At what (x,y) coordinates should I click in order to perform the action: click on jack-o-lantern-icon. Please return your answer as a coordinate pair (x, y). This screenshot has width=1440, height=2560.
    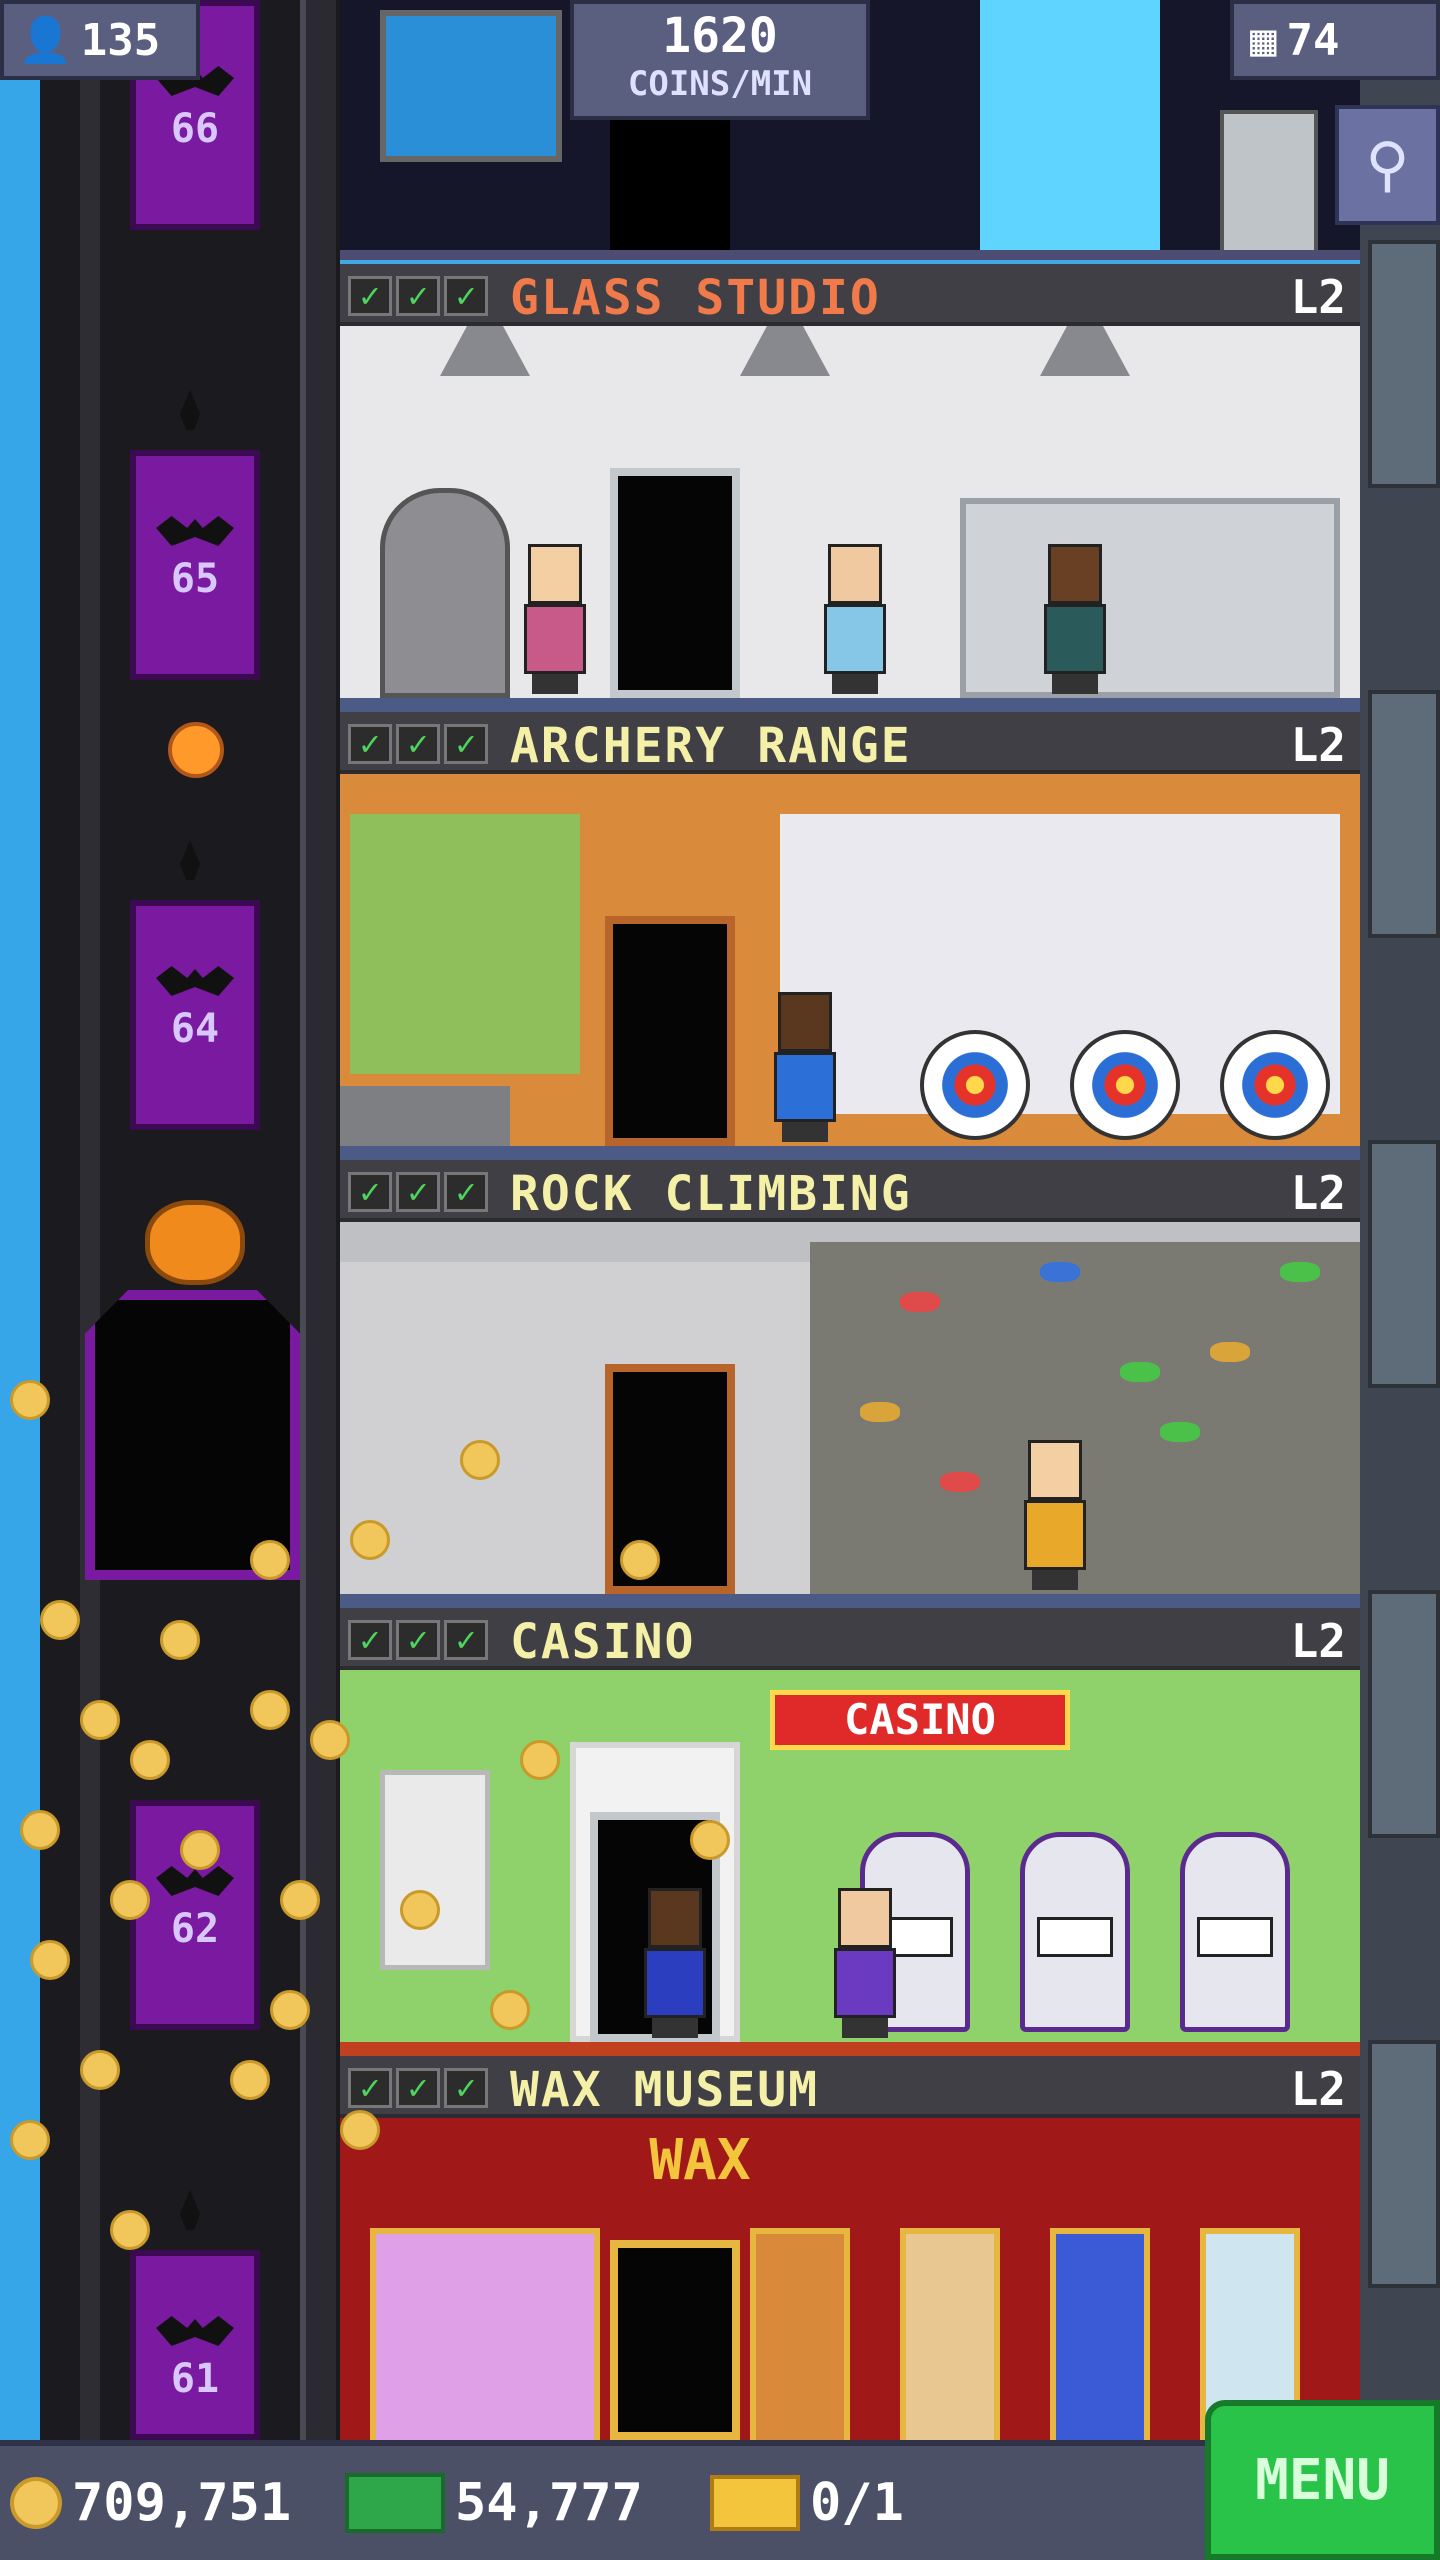
    Looking at the image, I should click on (195, 1242).